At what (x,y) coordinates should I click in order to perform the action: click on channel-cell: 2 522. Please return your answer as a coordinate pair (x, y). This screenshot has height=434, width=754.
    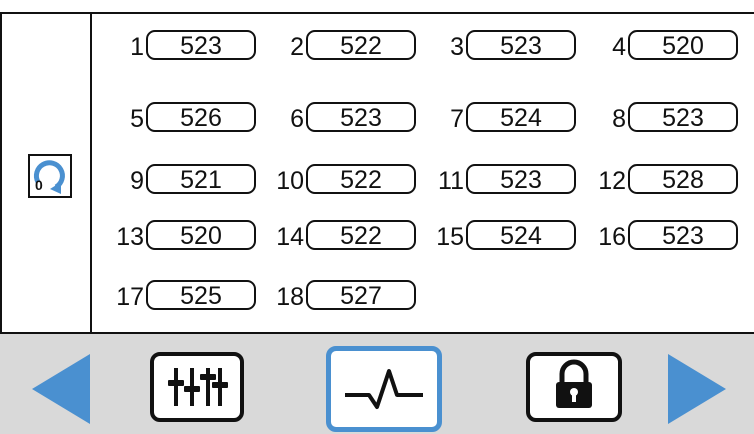
    Looking at the image, I should click on (342, 45).